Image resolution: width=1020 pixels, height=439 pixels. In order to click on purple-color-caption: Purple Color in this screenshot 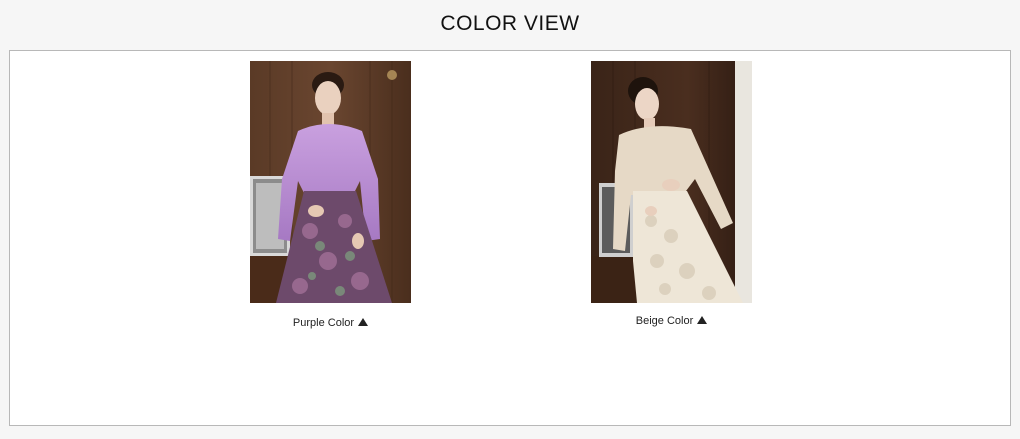, I will do `click(330, 323)`.